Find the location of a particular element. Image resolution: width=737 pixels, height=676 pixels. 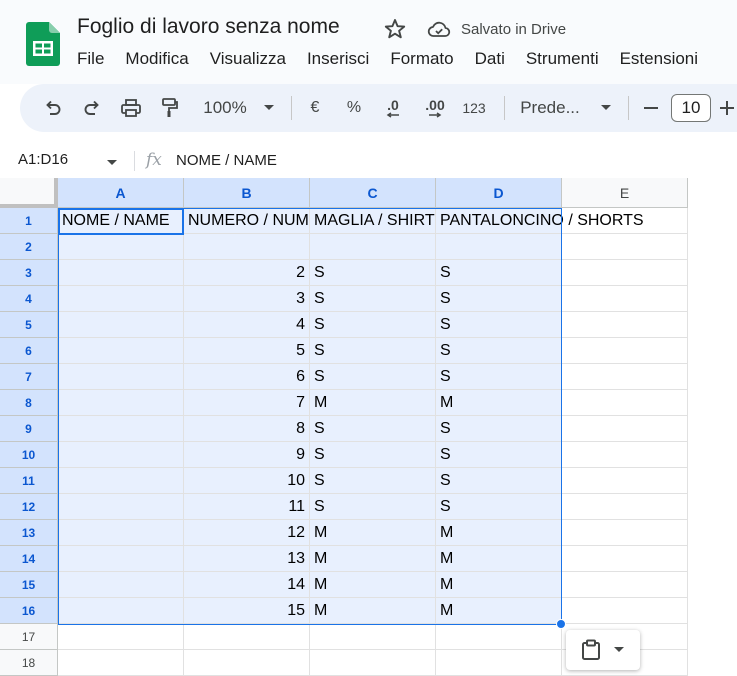

cell-d12: S is located at coordinates (499, 507).